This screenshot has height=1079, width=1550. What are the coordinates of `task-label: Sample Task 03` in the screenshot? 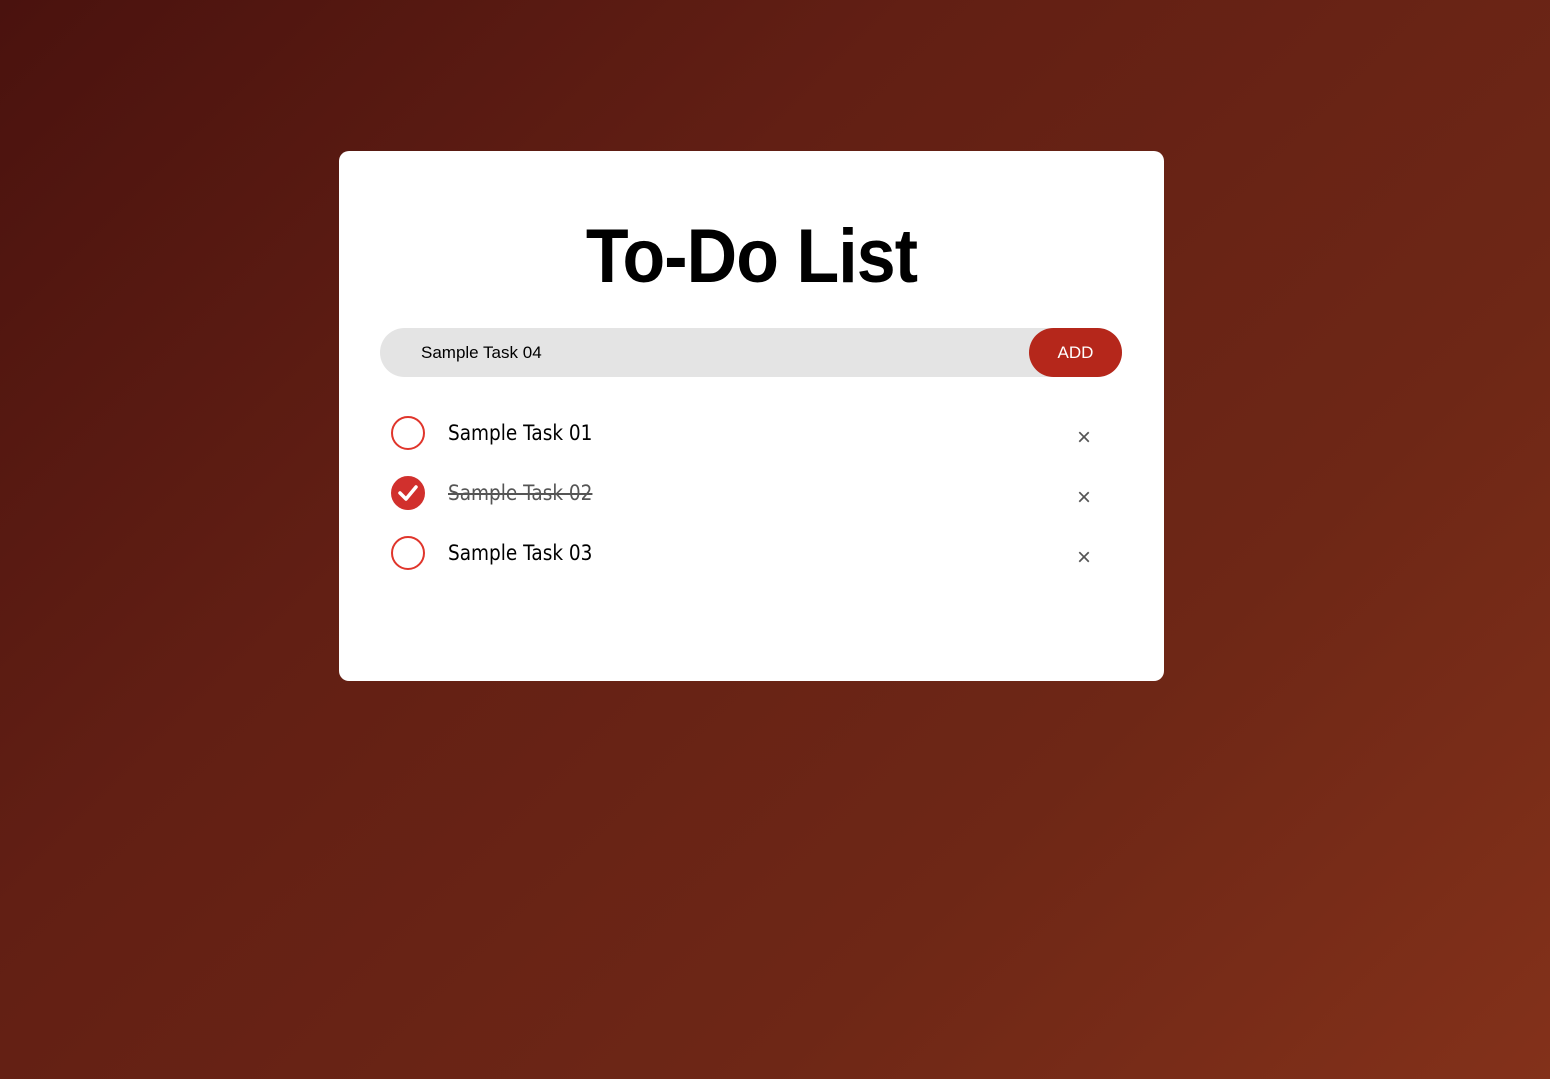 It's located at (520, 553).